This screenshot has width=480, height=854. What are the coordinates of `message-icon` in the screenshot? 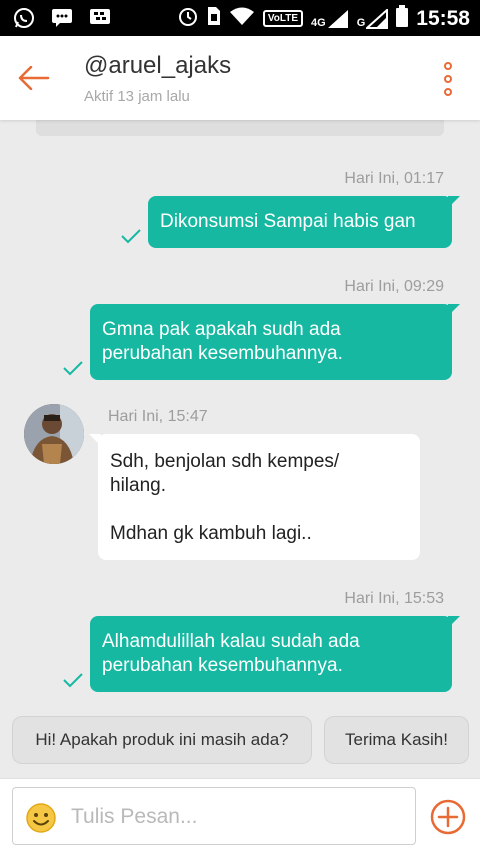 It's located at (62, 18).